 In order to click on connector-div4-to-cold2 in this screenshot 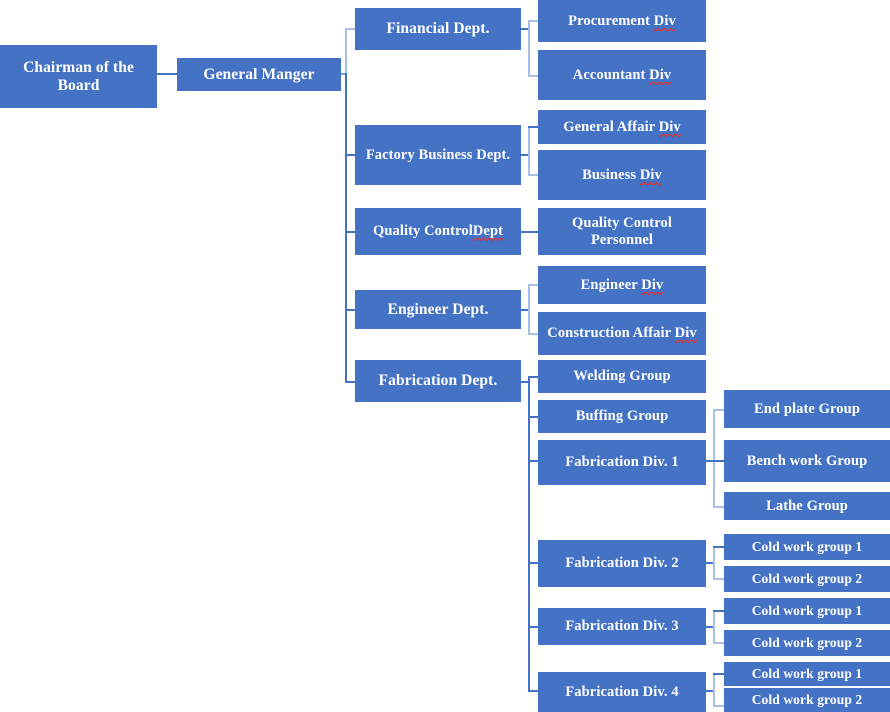, I will do `click(718, 706)`.